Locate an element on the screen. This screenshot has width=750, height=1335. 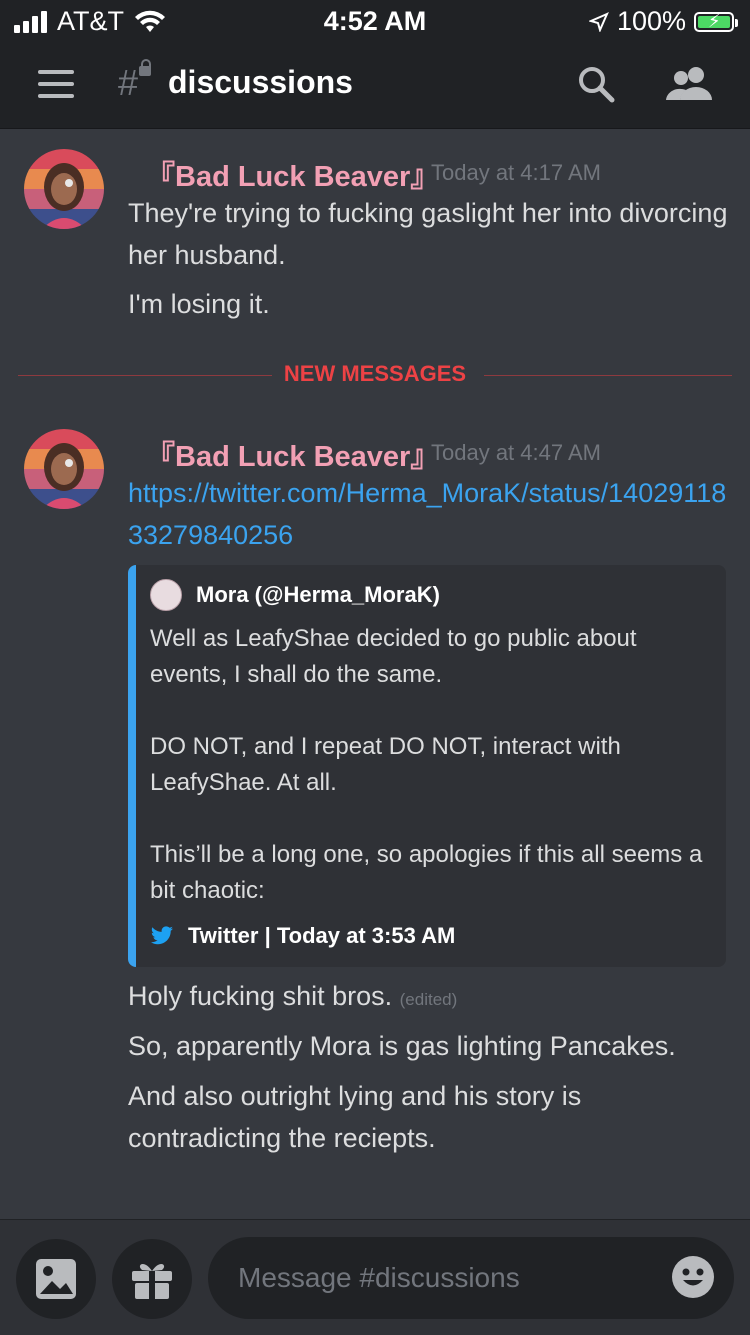
embed-author-row: Mora (@Herma_MoraK) is located at coordinates (295, 595).